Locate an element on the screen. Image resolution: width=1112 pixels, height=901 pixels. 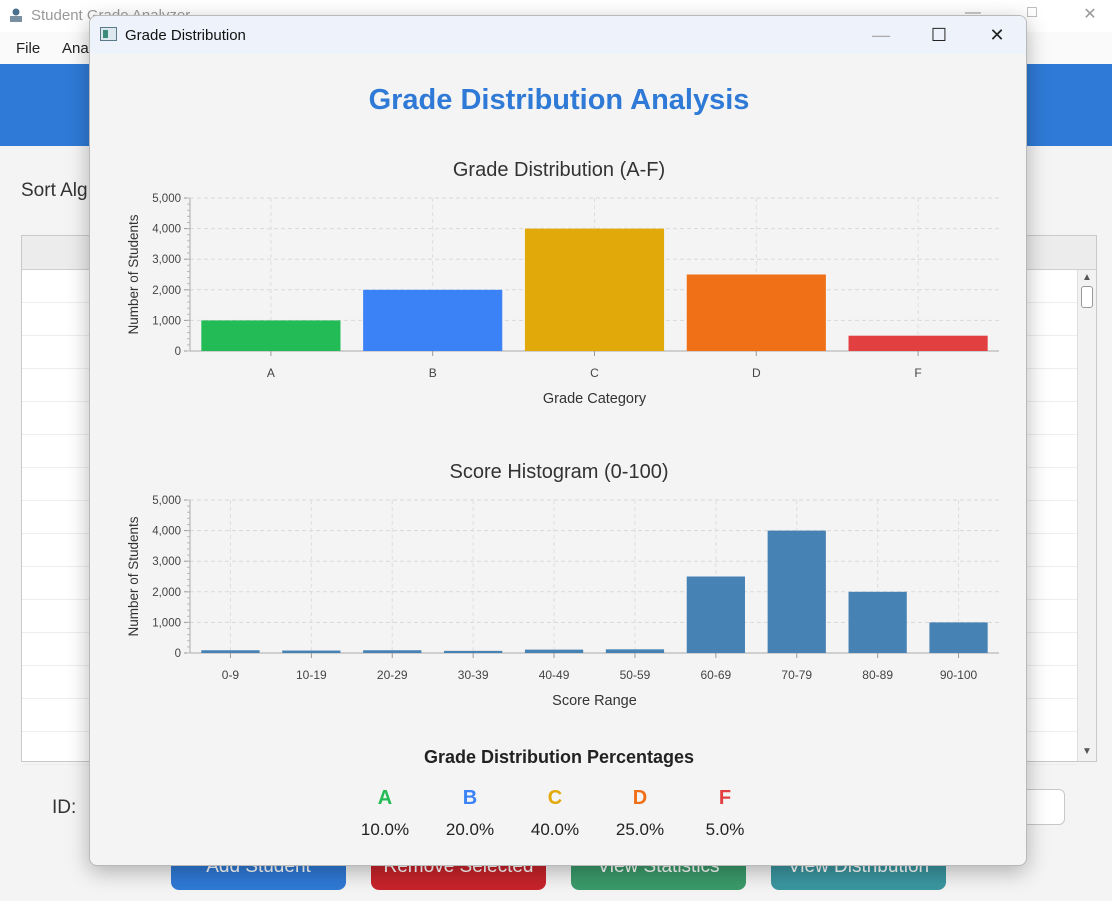
bar-B is located at coordinates (433, 320).